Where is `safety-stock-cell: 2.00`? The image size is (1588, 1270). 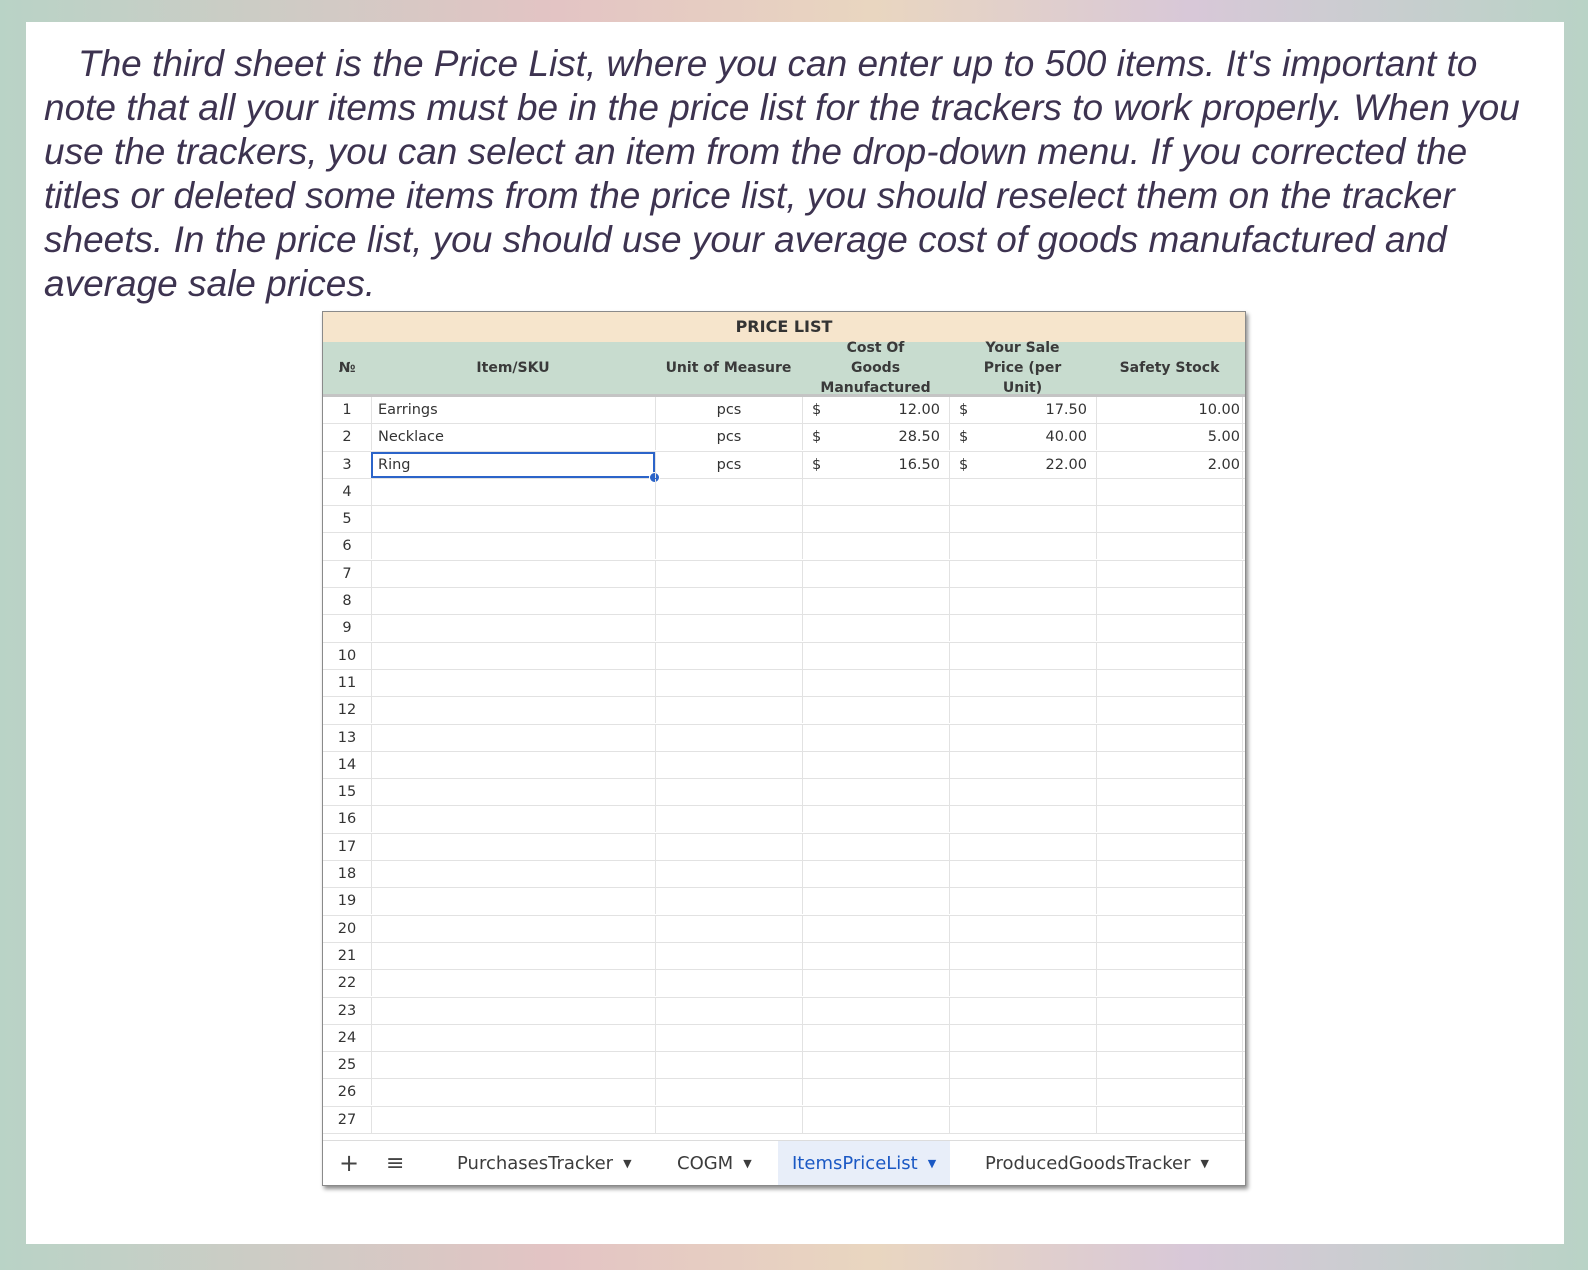
safety-stock-cell: 2.00 is located at coordinates (1169, 464).